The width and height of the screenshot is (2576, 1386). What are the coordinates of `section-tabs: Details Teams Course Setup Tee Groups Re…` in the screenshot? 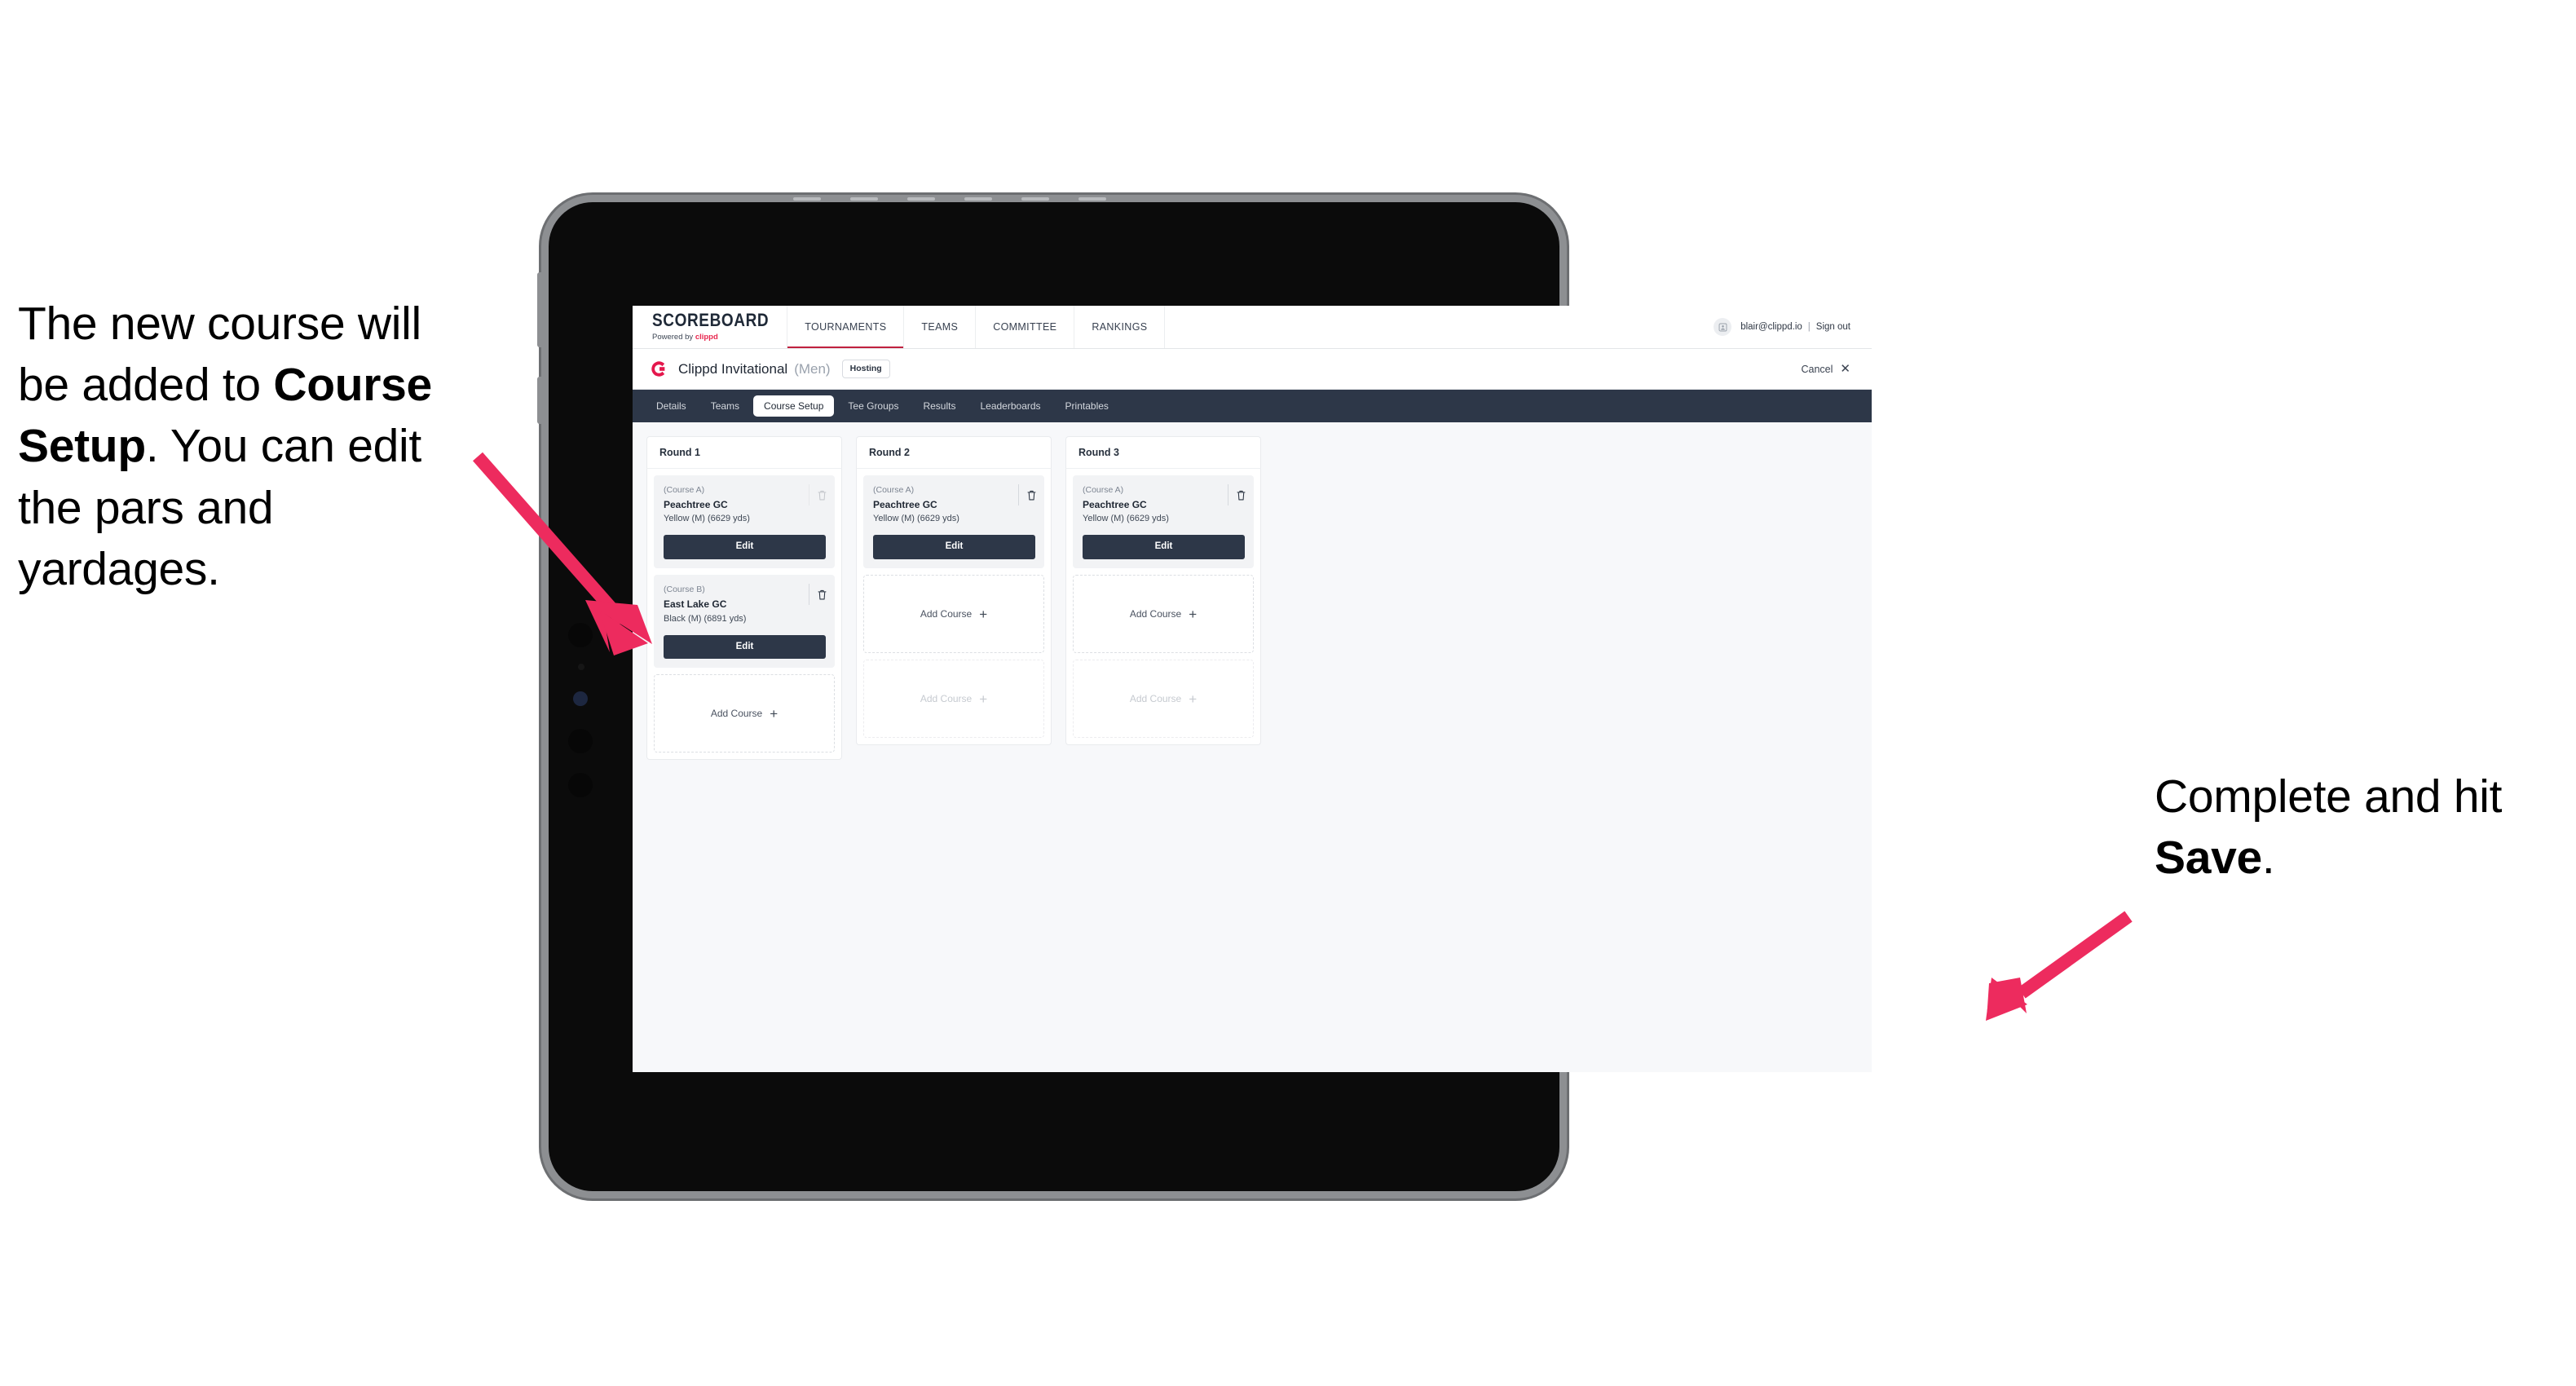 It's located at (1252, 406).